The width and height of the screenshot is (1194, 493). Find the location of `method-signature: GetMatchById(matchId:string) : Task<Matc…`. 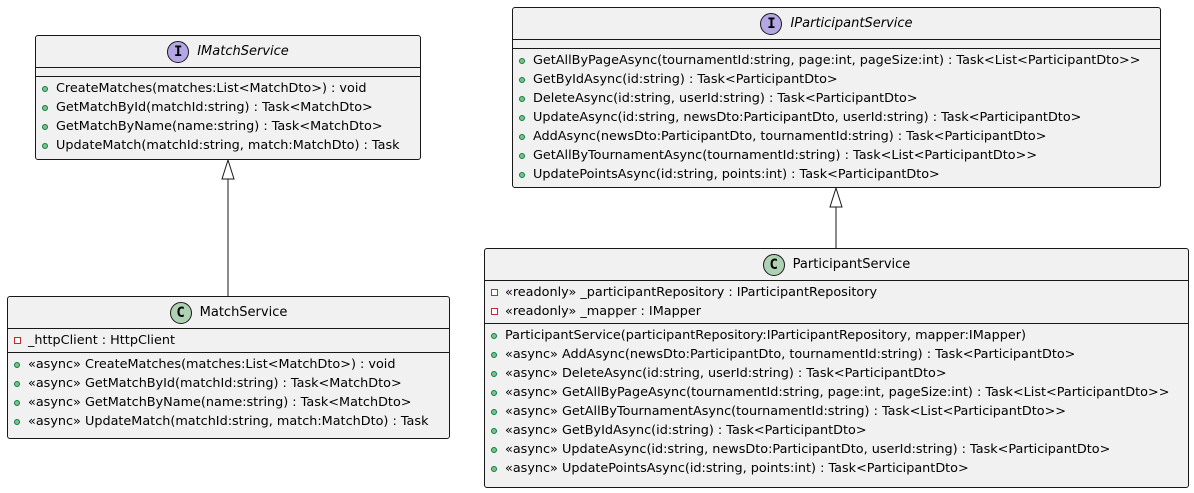

method-signature: GetMatchById(matchId:string) : Task<Matc… is located at coordinates (214, 107).